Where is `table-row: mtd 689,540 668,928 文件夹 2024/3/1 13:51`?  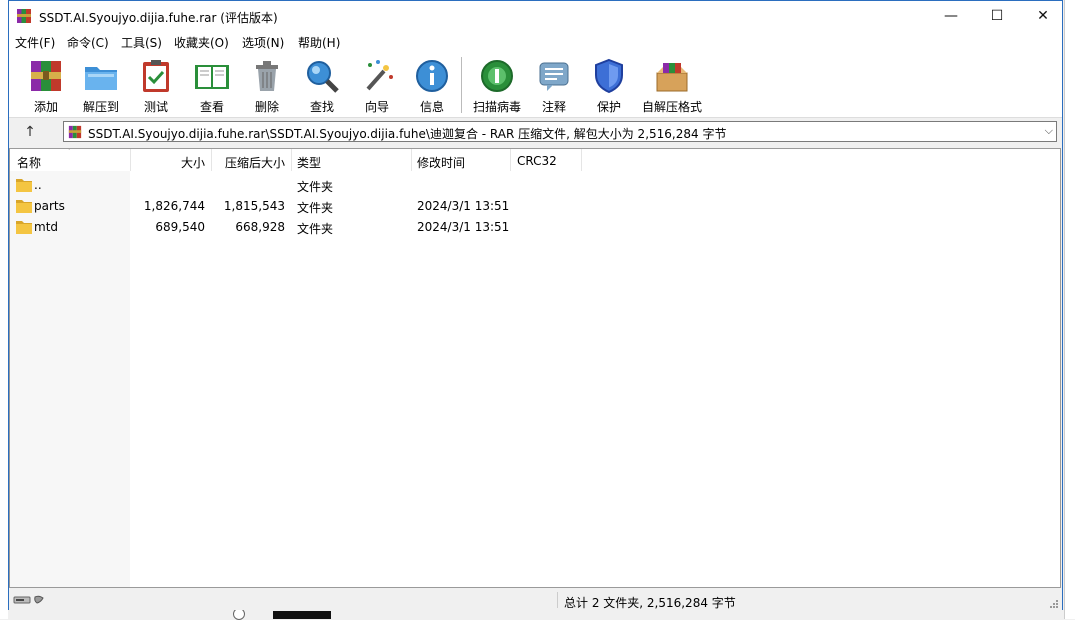 table-row: mtd 689,540 668,928 文件夹 2024/3/1 13:51 is located at coordinates (535, 227).